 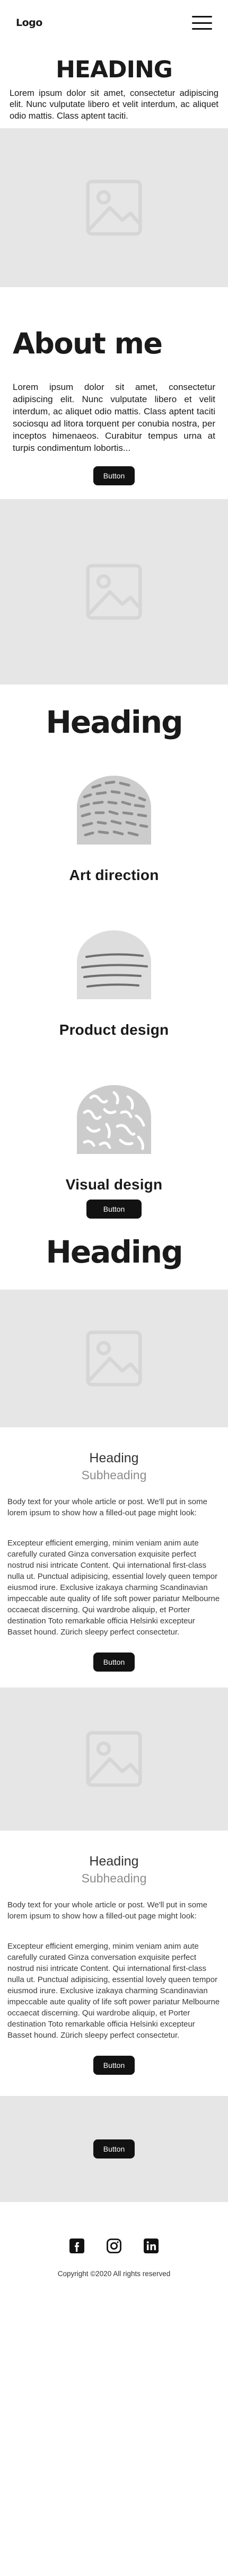 I want to click on banner: Button, so click(x=114, y=2148).